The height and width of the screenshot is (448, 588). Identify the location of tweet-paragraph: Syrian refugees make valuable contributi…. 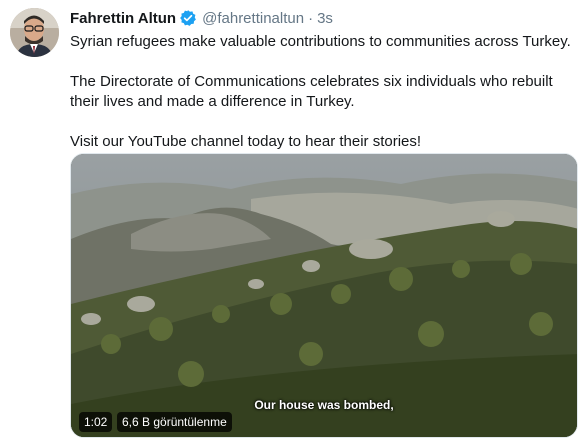
(320, 41).